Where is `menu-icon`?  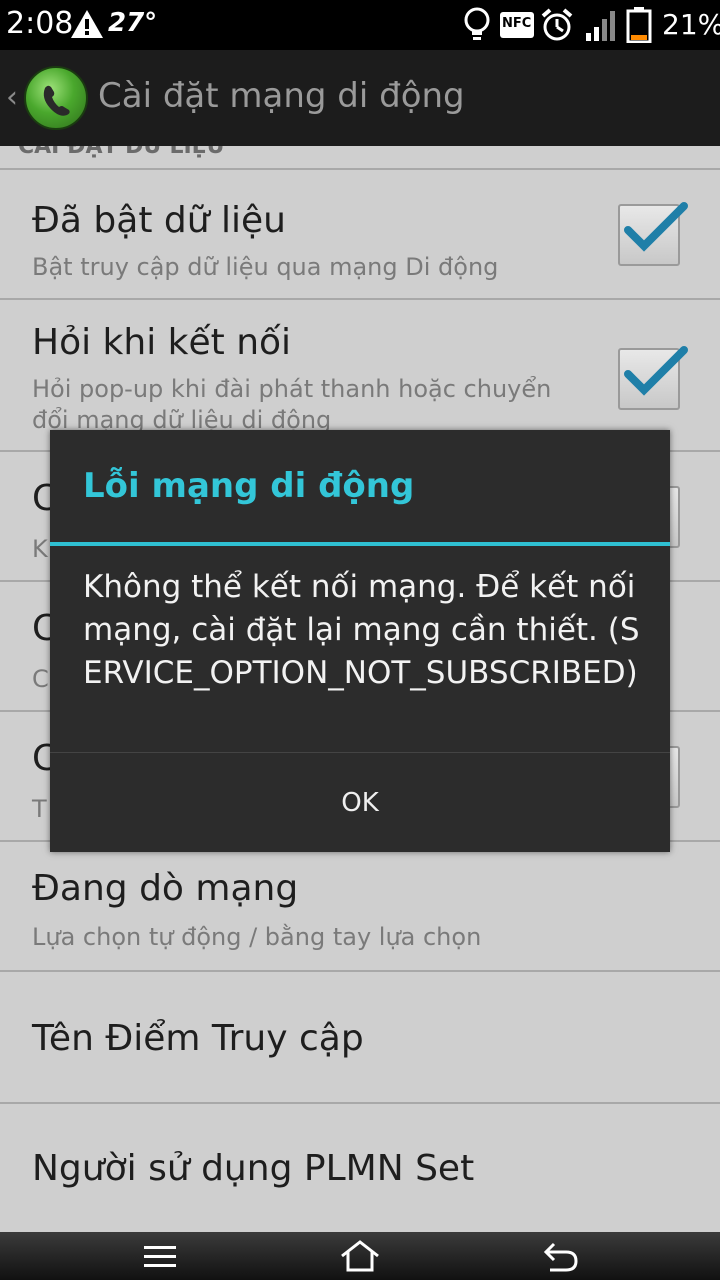
menu-icon is located at coordinates (160, 1256).